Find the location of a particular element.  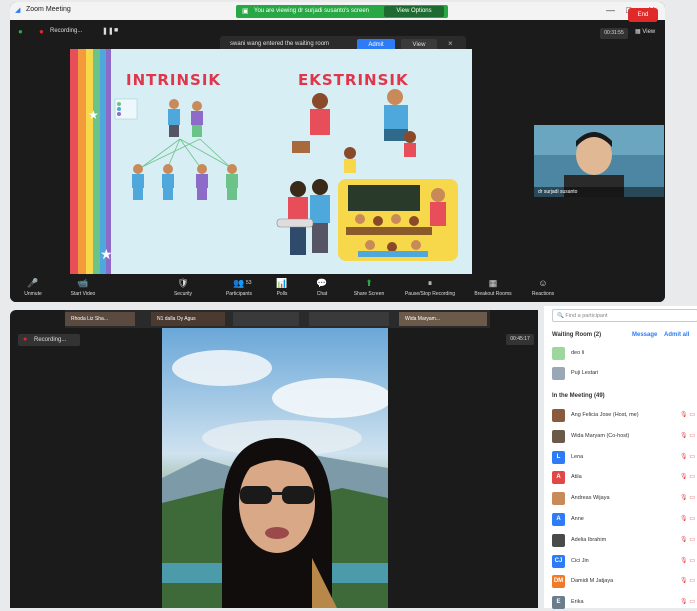

toolbar-label: Participants is located at coordinates (239, 294).